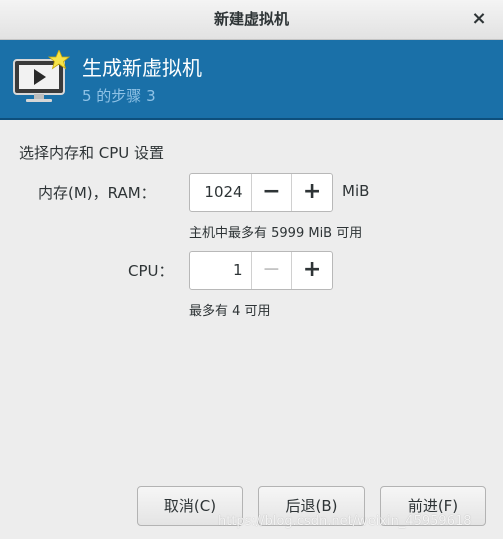 The image size is (503, 539). I want to click on window-title: 新建虚拟机, so click(251, 19).